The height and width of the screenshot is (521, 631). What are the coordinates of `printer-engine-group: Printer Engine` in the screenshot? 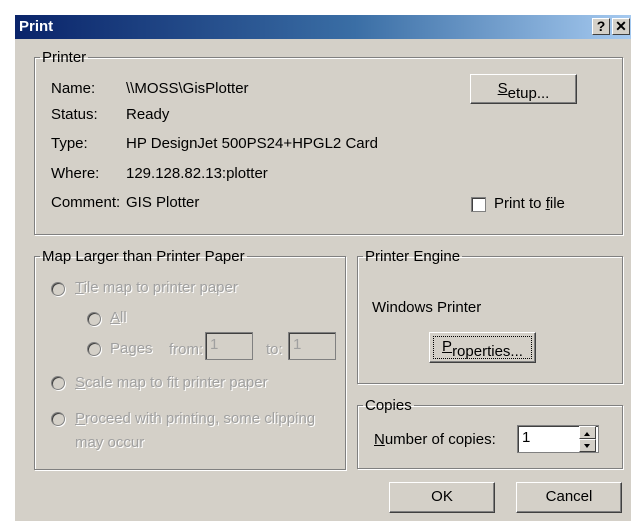 It's located at (490, 316).